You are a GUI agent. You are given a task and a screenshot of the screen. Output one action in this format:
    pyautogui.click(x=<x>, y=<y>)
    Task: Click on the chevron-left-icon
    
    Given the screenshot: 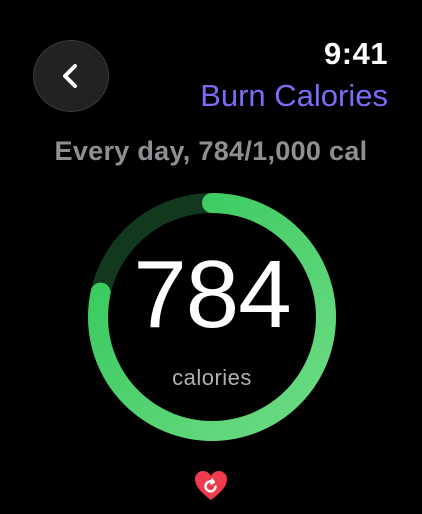 What is the action you would take?
    pyautogui.click(x=71, y=76)
    